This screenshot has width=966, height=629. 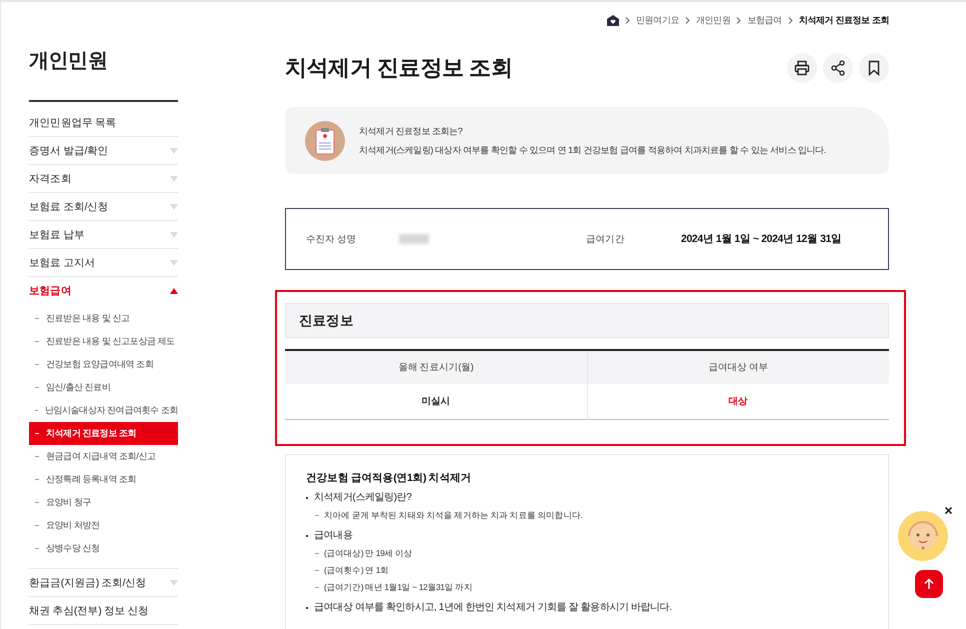 I want to click on sidebar-subitem: 진료받은 내용 및 신고, so click(x=103, y=318).